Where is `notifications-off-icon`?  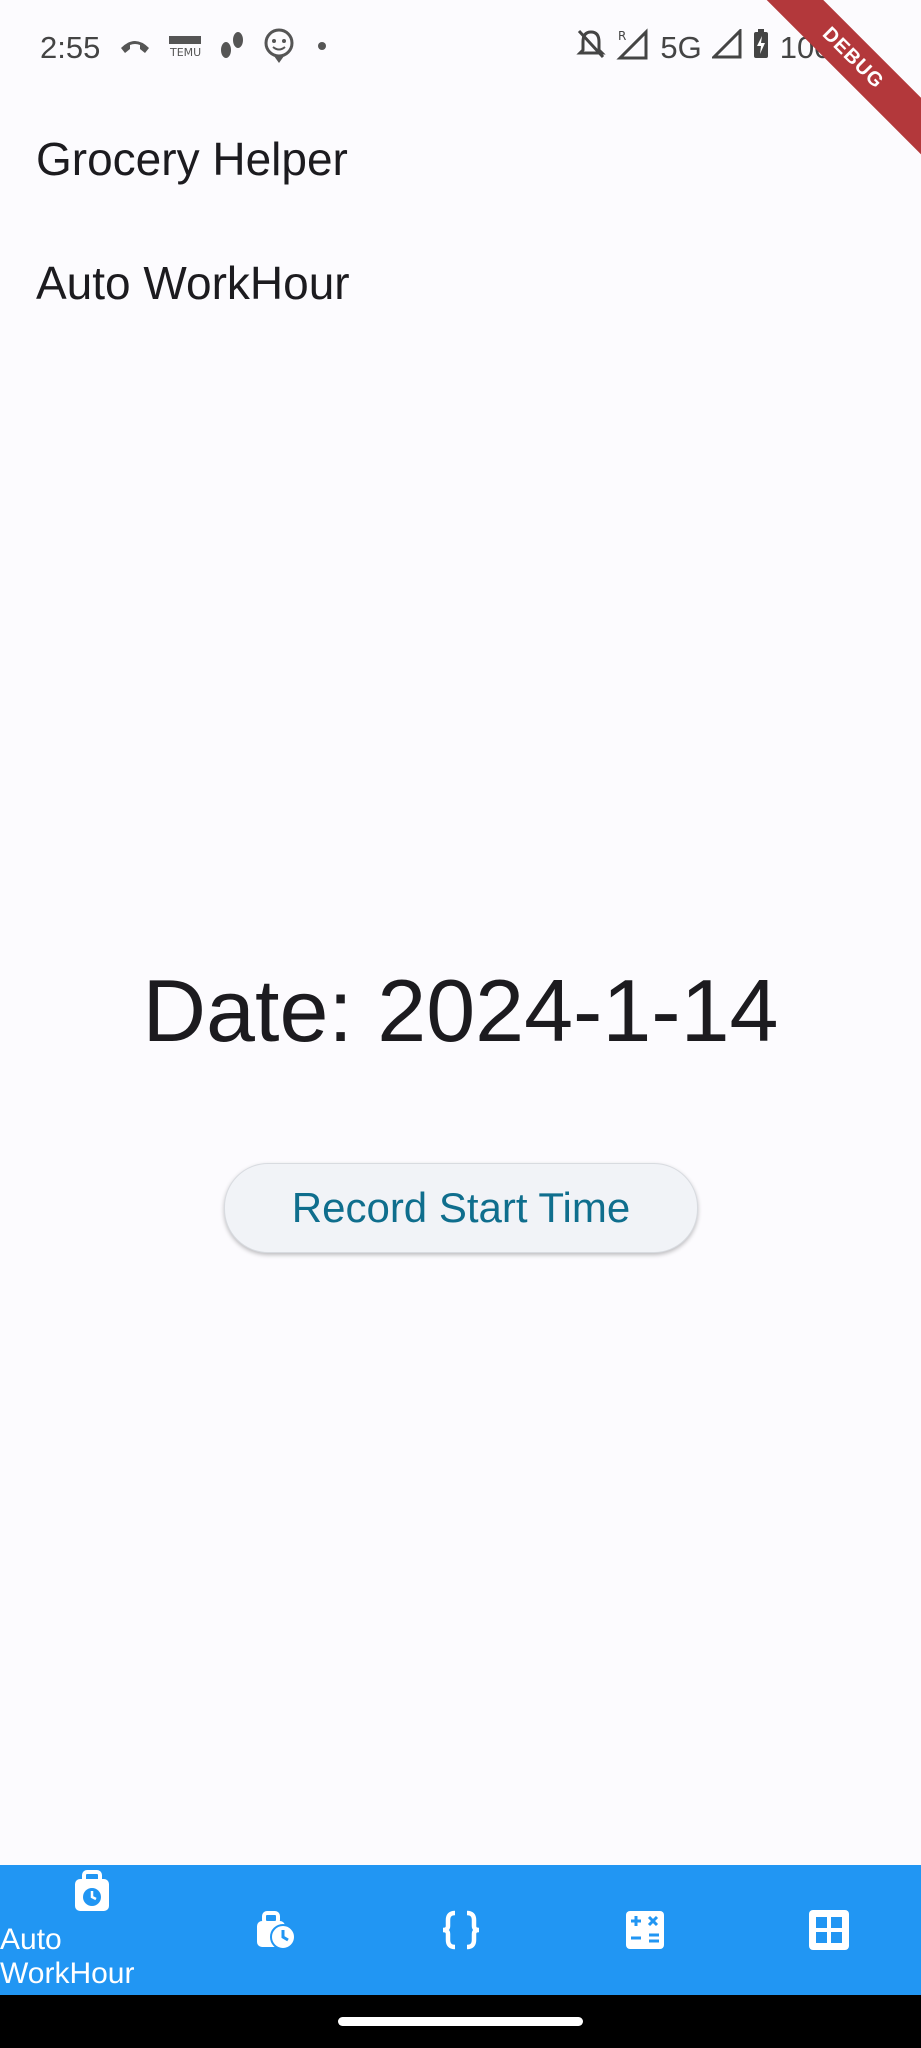 notifications-off-icon is located at coordinates (591, 48).